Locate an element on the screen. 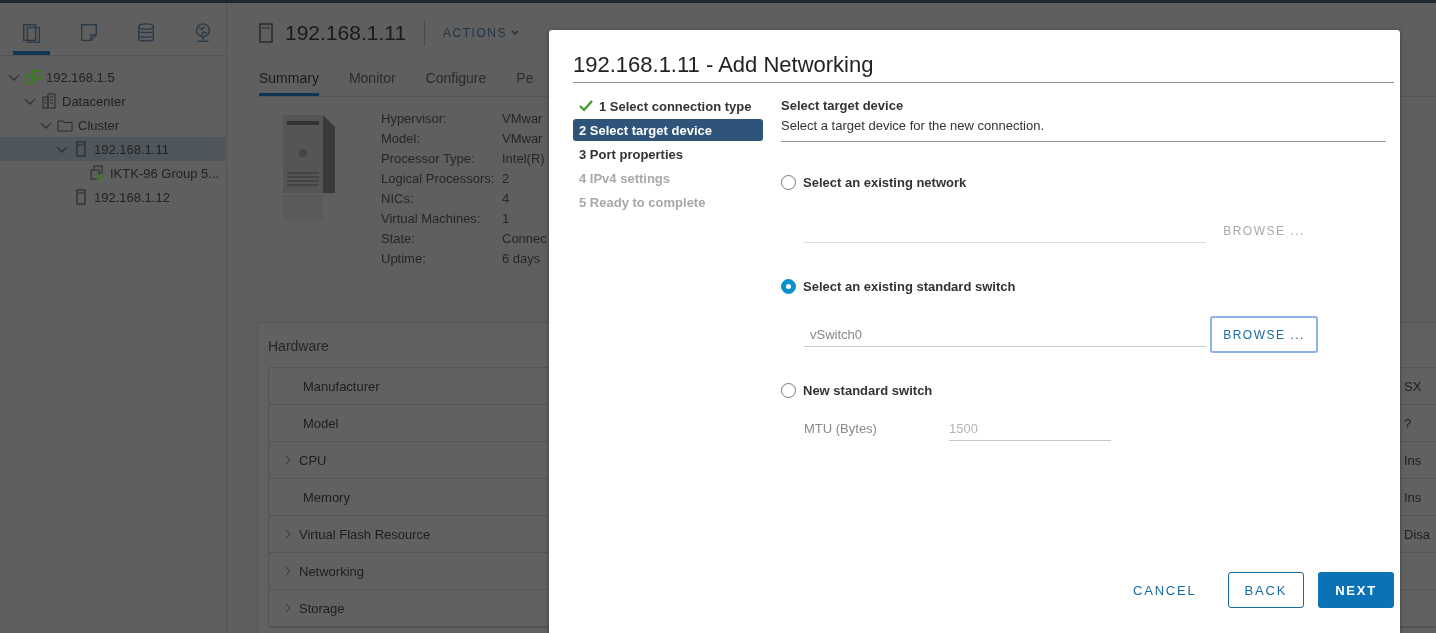 Image resolution: width=1436 pixels, height=633 pixels. secondary-button: BACK is located at coordinates (1266, 590).